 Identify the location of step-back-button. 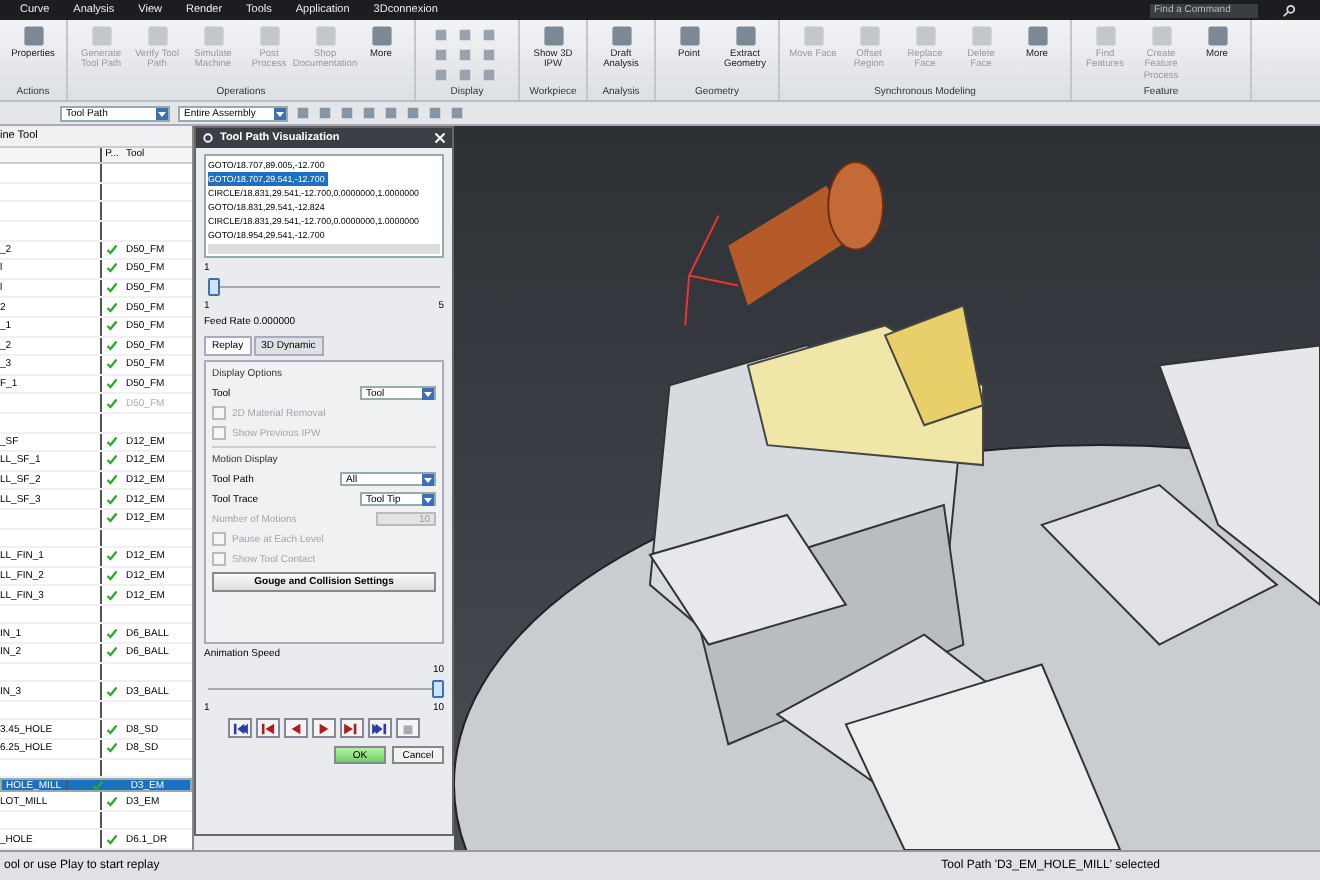
(268, 728).